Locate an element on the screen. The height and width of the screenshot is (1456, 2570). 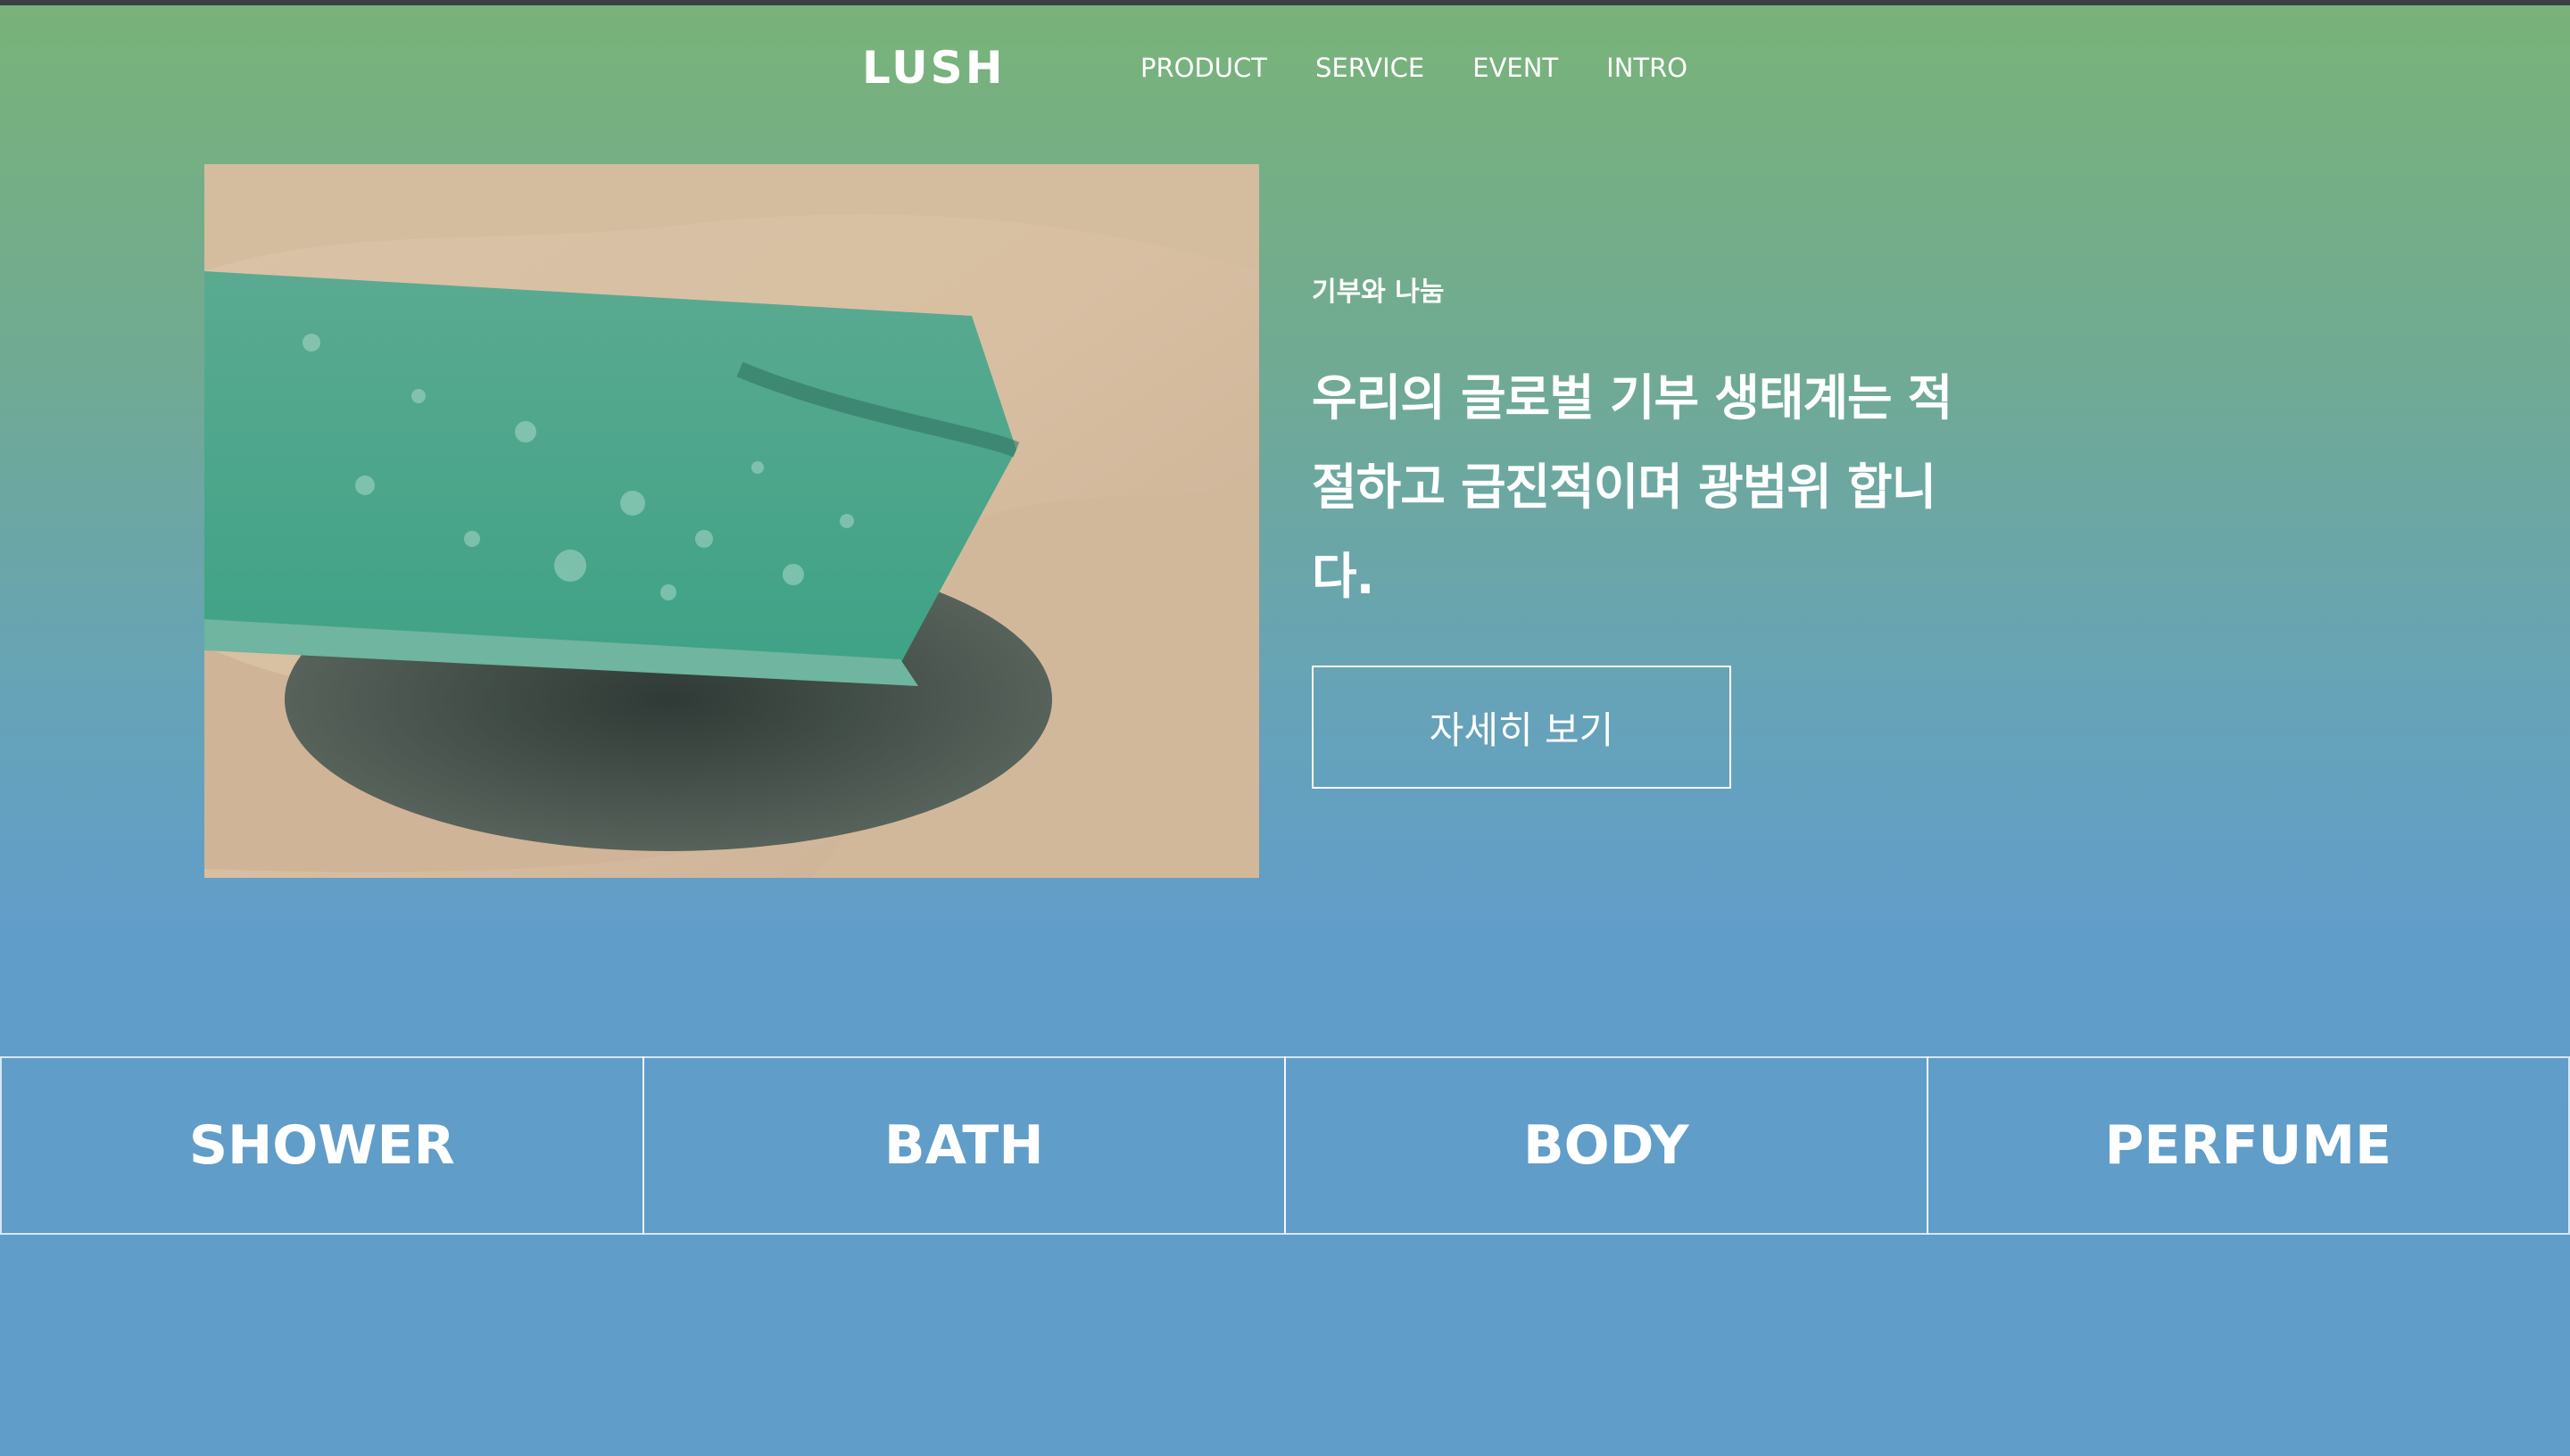
hero-eyebrow: 기부와 나눔 is located at coordinates (1378, 293).